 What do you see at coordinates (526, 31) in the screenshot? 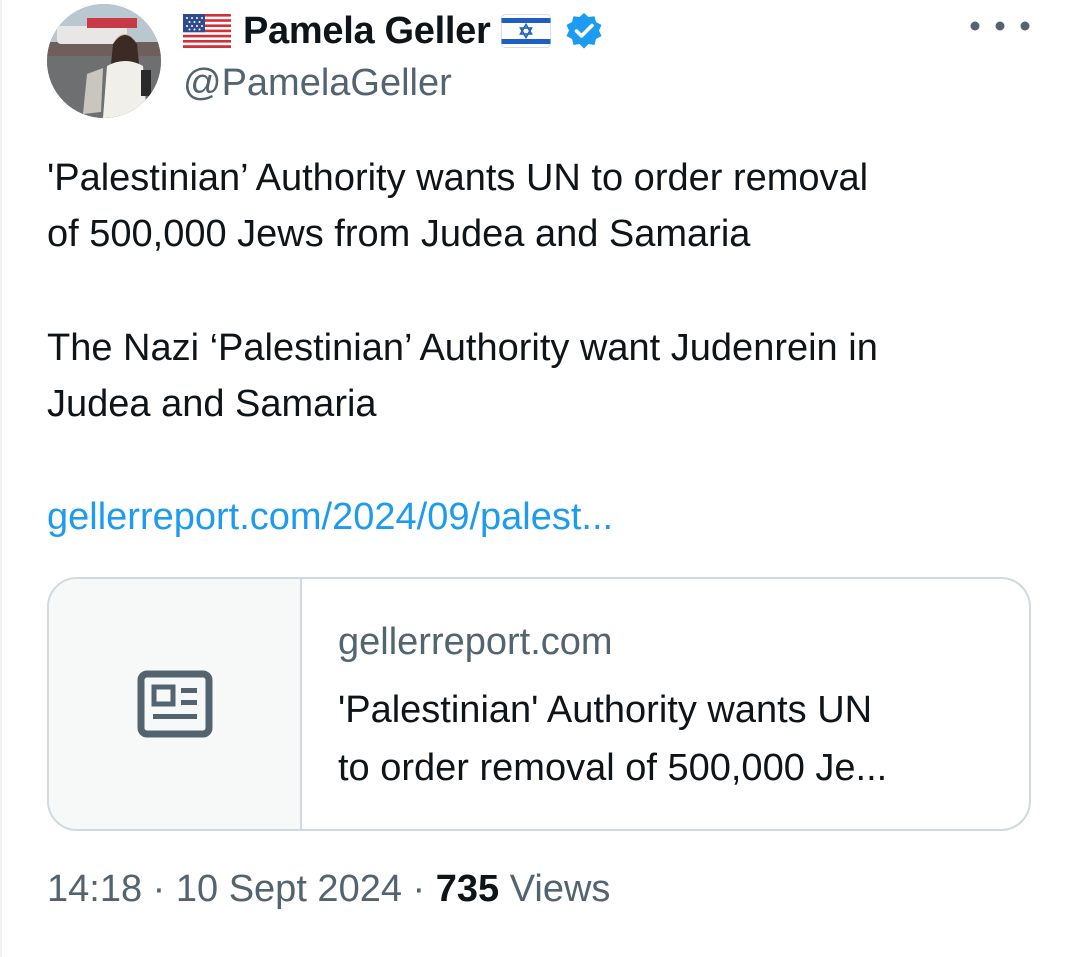
I see `israel-flag-icon` at bounding box center [526, 31].